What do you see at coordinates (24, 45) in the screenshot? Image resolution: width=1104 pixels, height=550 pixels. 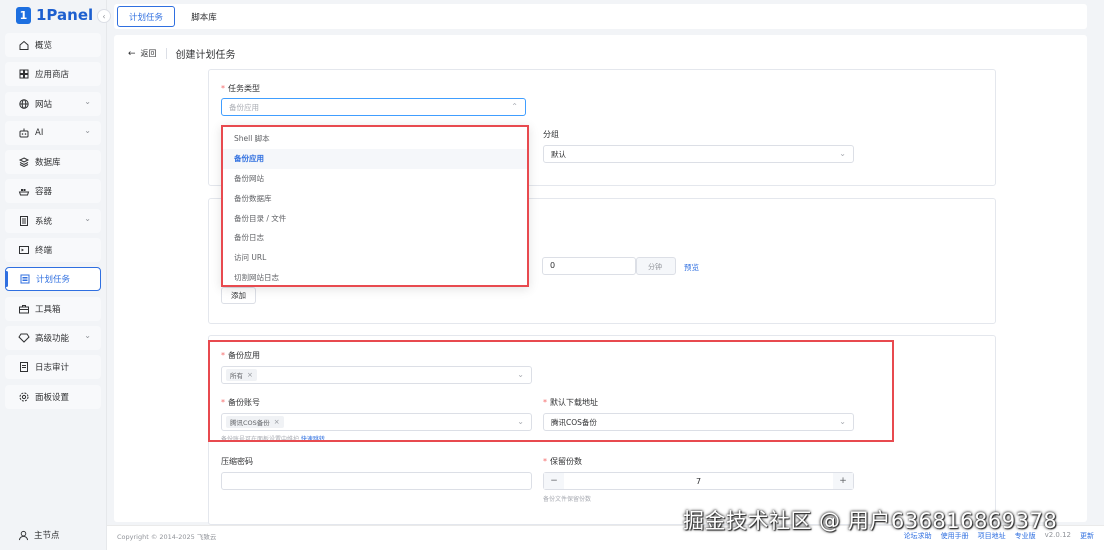 I see `home-icon` at bounding box center [24, 45].